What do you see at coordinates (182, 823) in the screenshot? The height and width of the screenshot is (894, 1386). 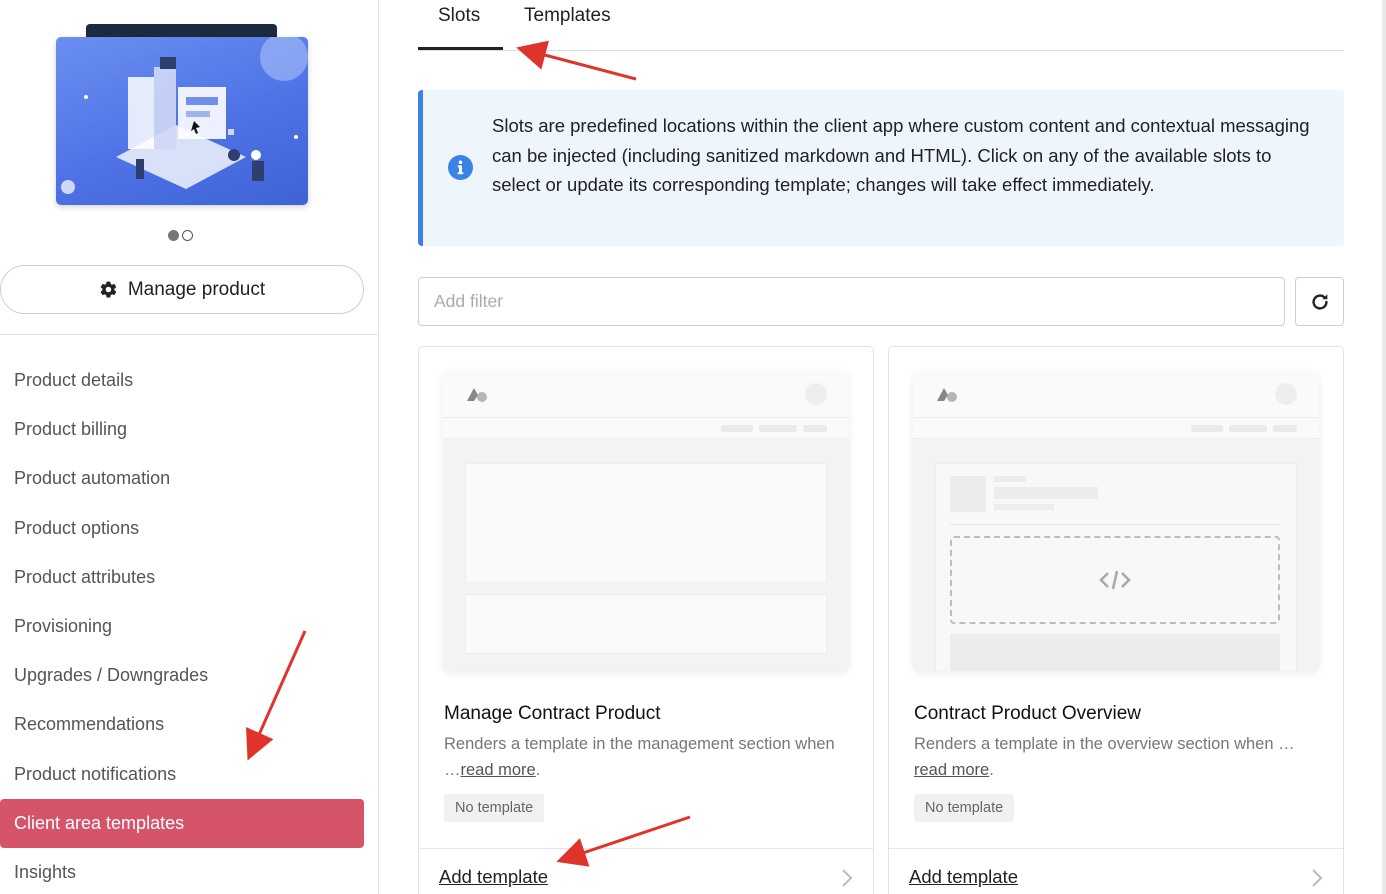 I see `sidebar-item-client-area-templates: Client area templates` at bounding box center [182, 823].